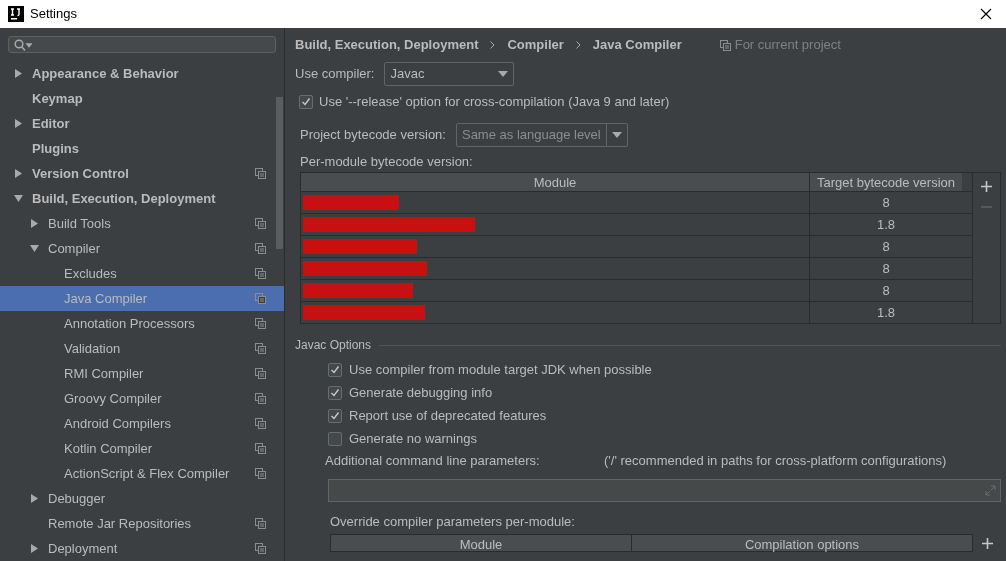 The image size is (1006, 561). Describe the element at coordinates (51, 123) in the screenshot. I see `tree-label: Editor` at that location.